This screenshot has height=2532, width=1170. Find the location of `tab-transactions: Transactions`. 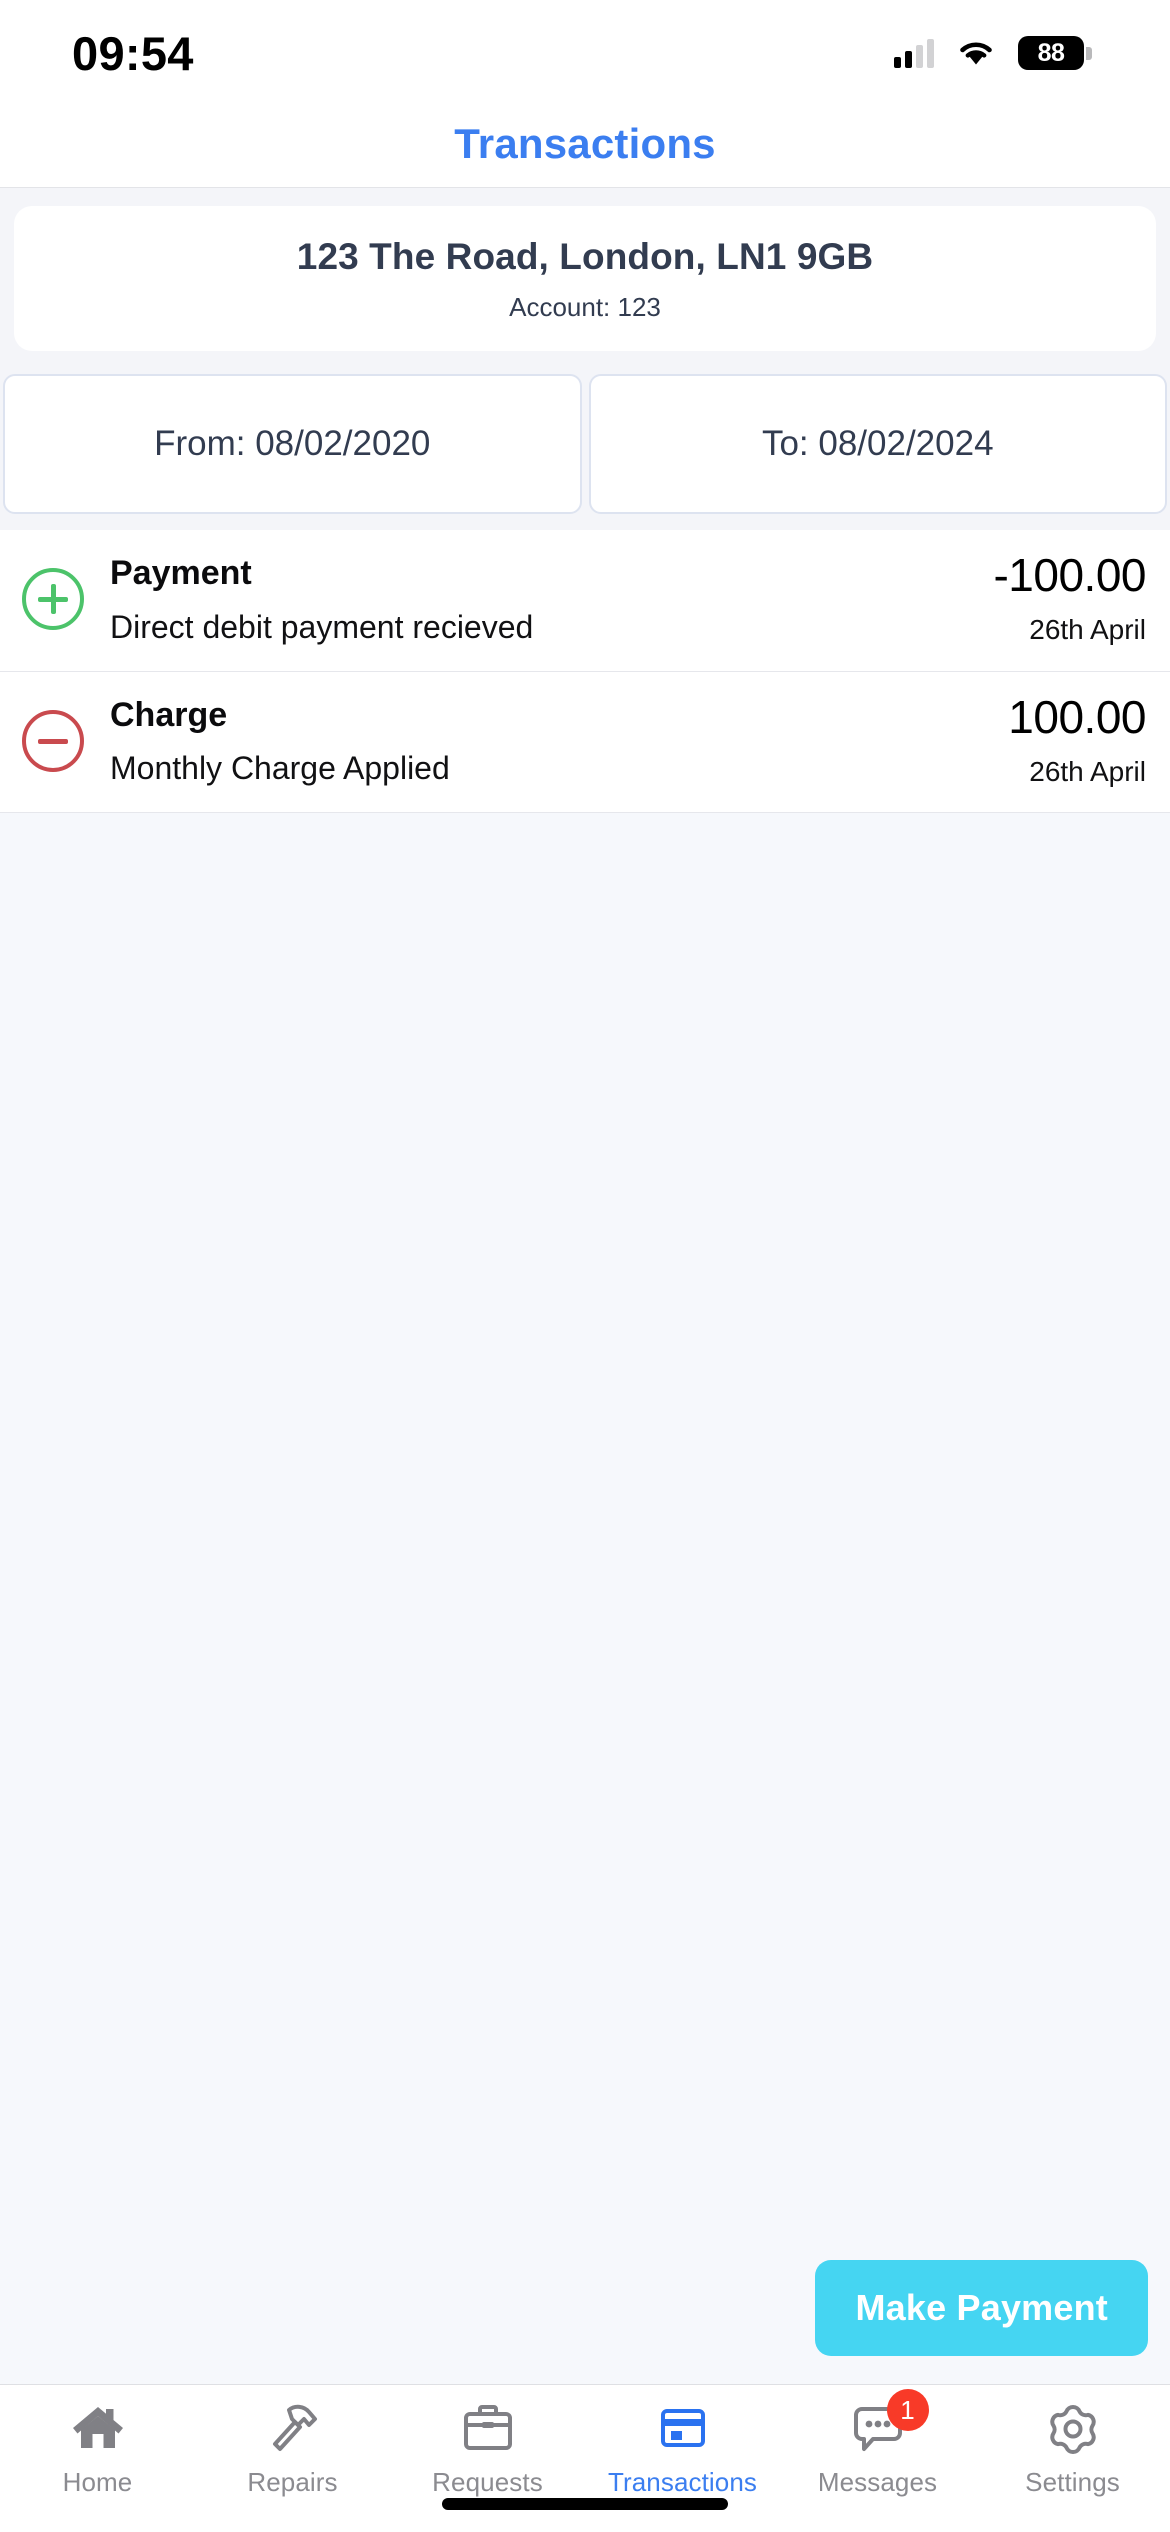

tab-transactions: Transactions is located at coordinates (682, 2448).